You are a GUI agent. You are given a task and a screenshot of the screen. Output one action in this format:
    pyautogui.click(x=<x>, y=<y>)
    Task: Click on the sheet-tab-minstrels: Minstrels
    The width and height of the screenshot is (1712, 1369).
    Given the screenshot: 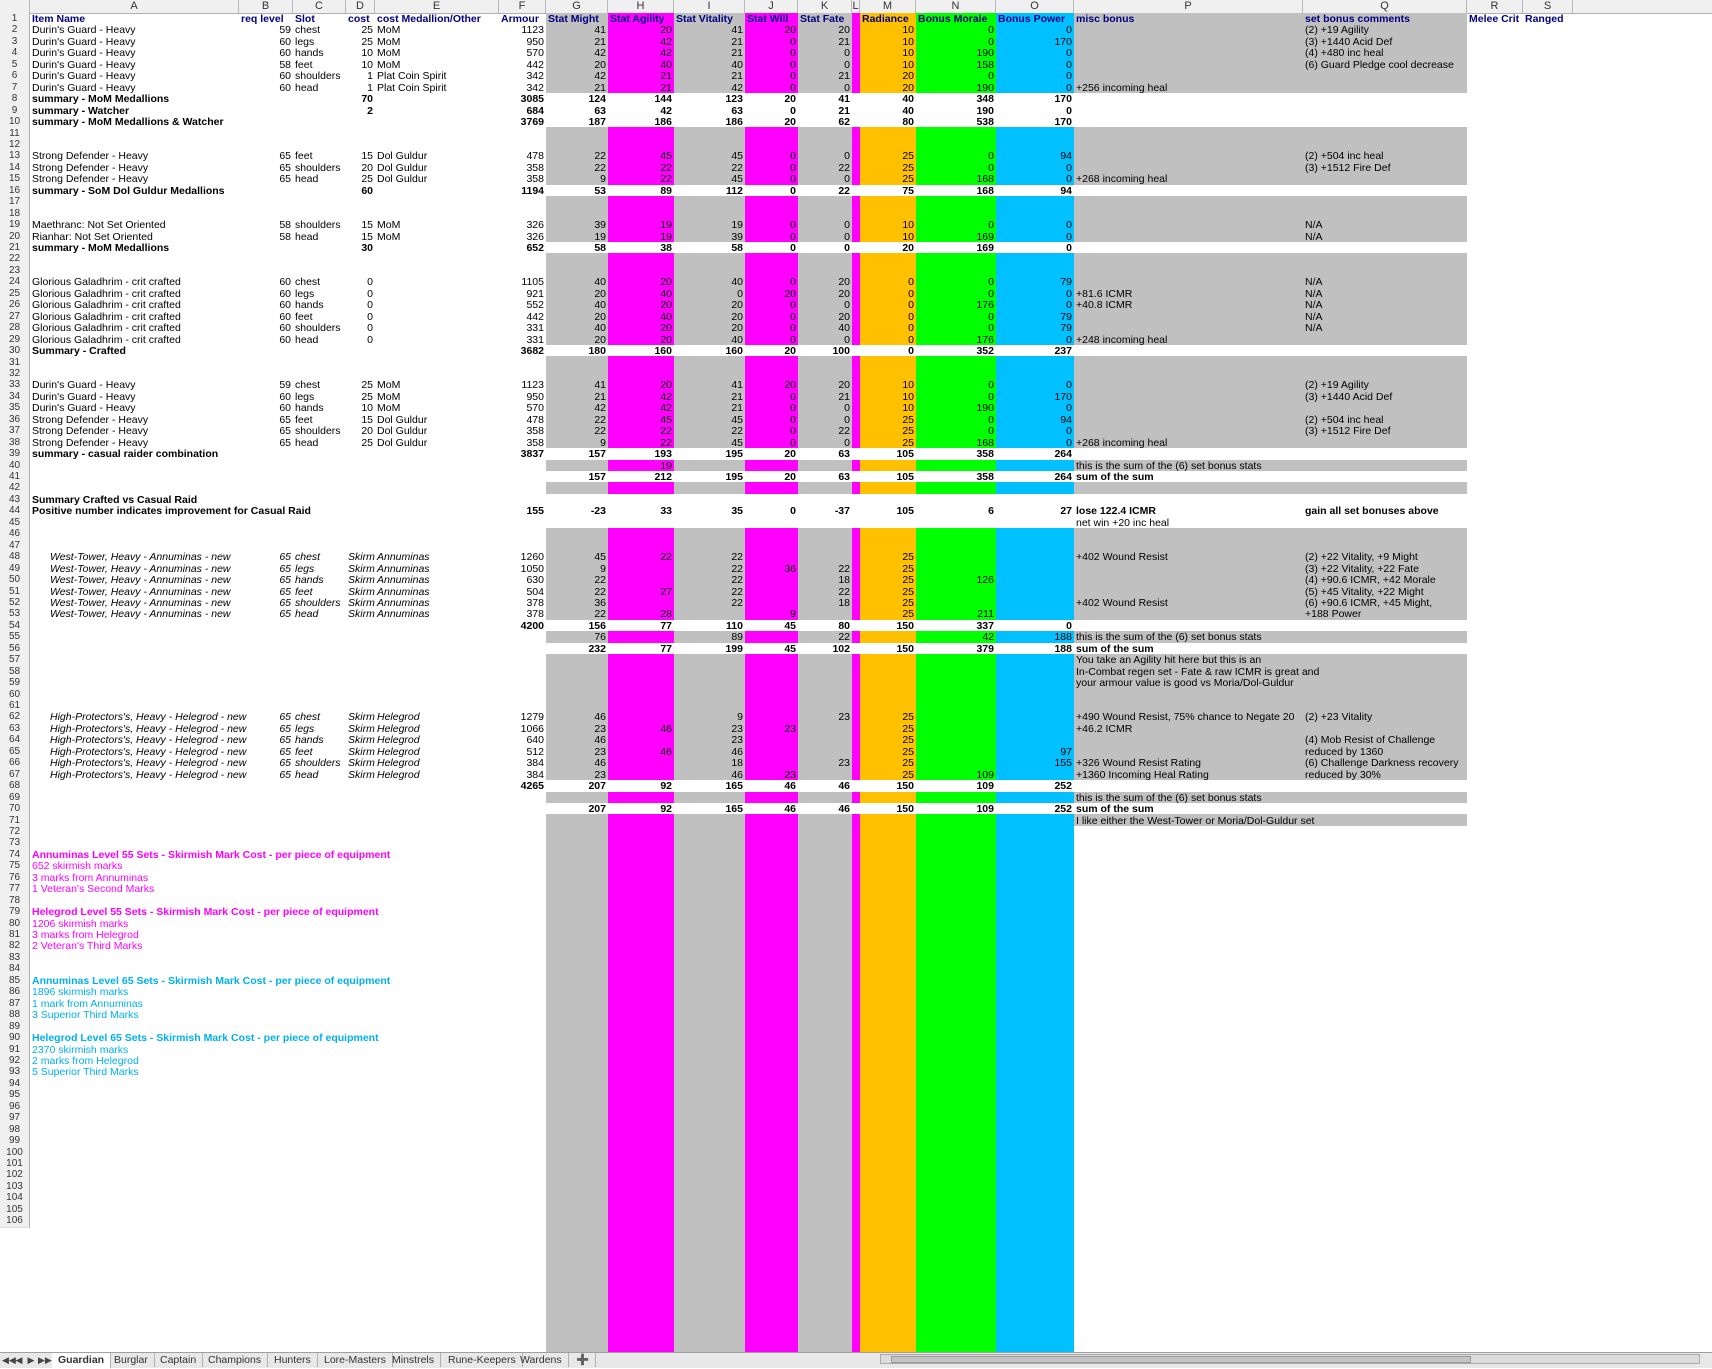 What is the action you would take?
    pyautogui.click(x=414, y=1360)
    